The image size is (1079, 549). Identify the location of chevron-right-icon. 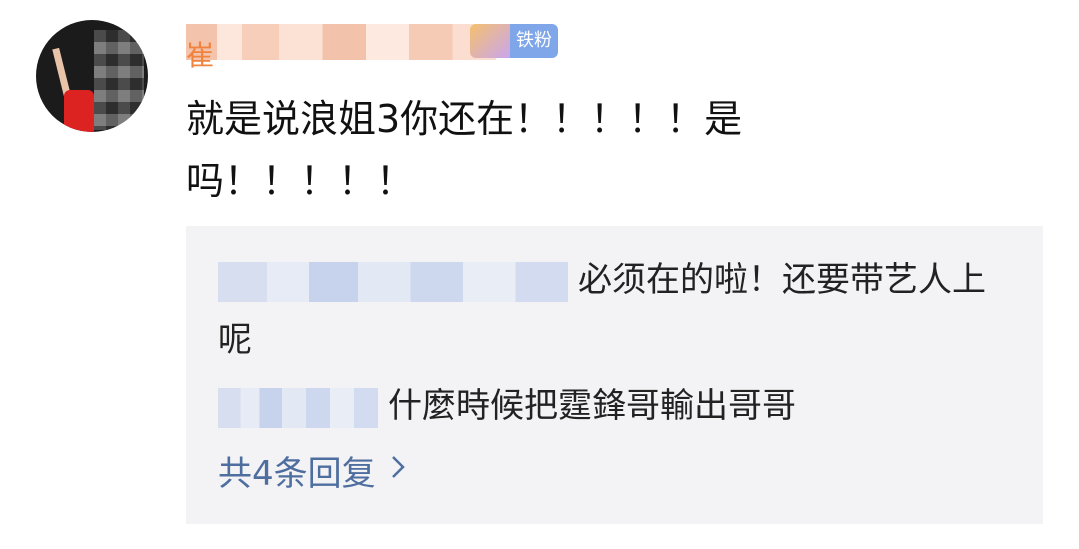
(398, 470).